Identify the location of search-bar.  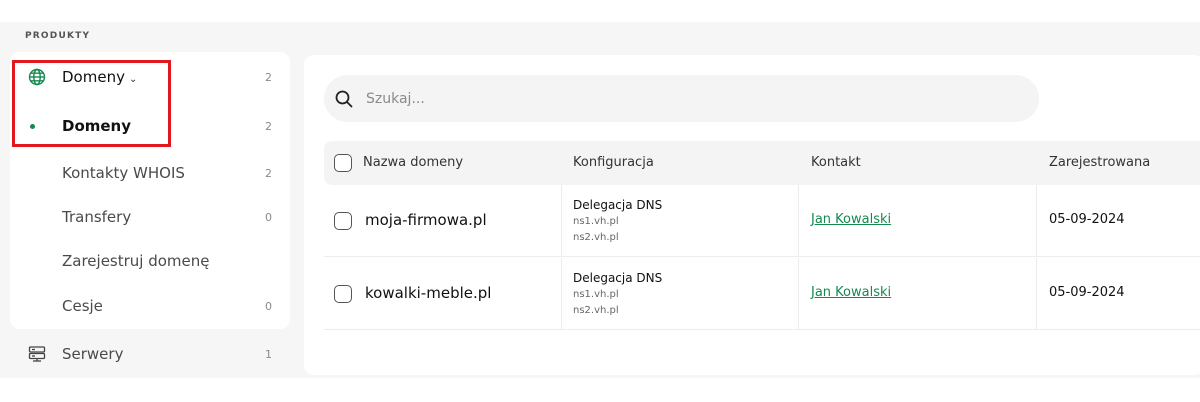
(681, 98).